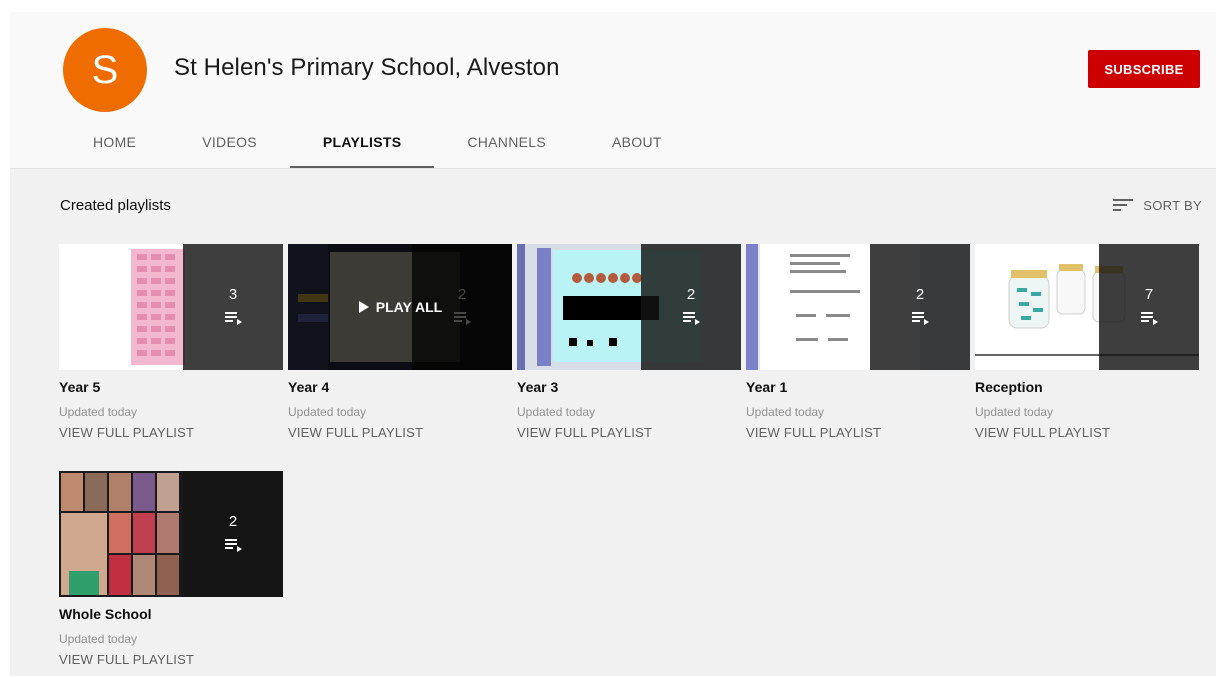 Image resolution: width=1226 pixels, height=678 pixels. What do you see at coordinates (171, 387) in the screenshot?
I see `playlist-title: Year 5` at bounding box center [171, 387].